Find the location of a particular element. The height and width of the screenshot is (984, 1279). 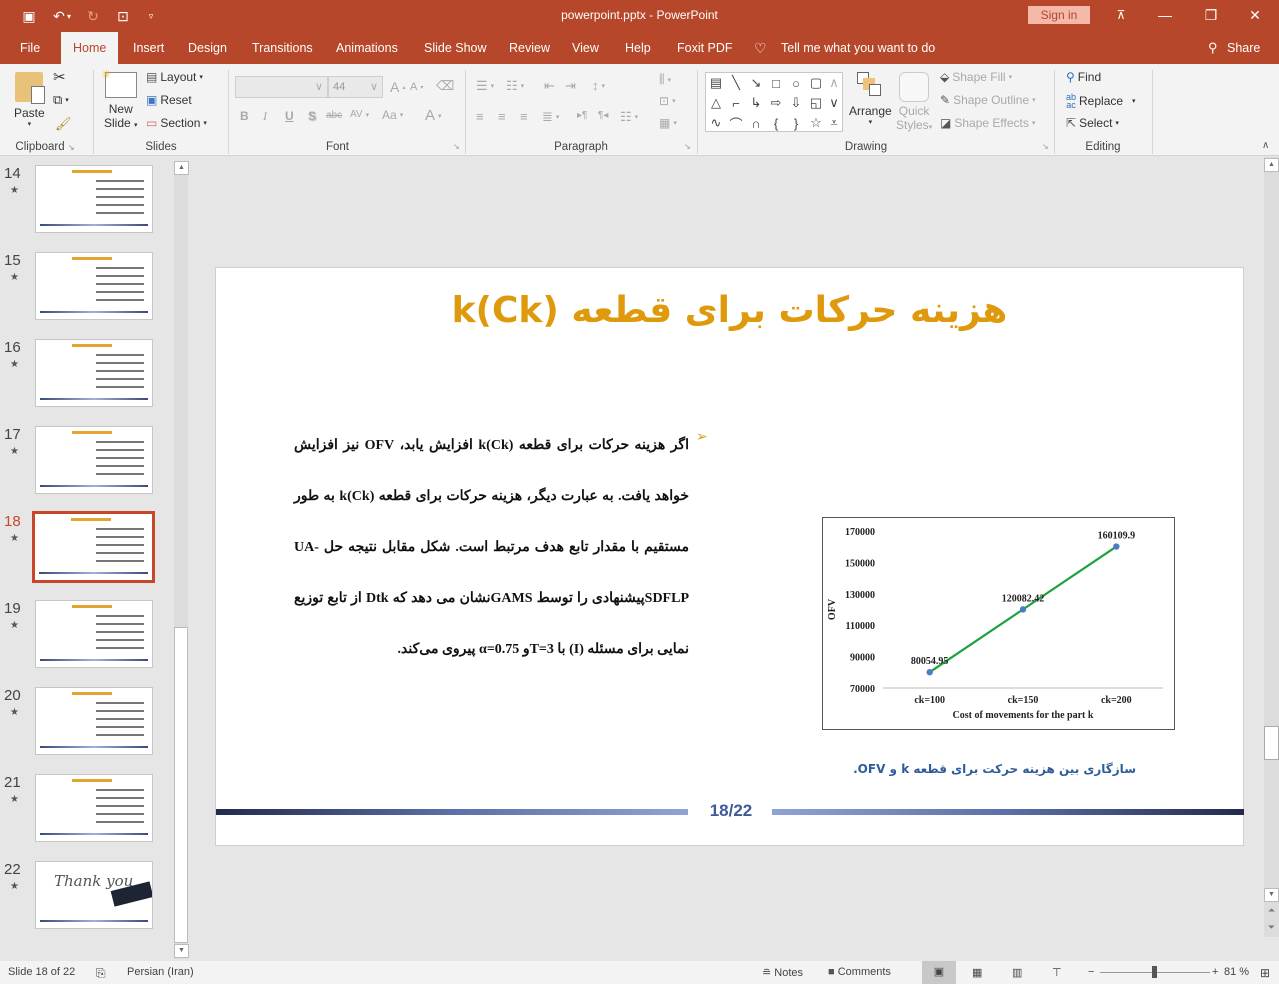

tab-file: File is located at coordinates (30, 48).